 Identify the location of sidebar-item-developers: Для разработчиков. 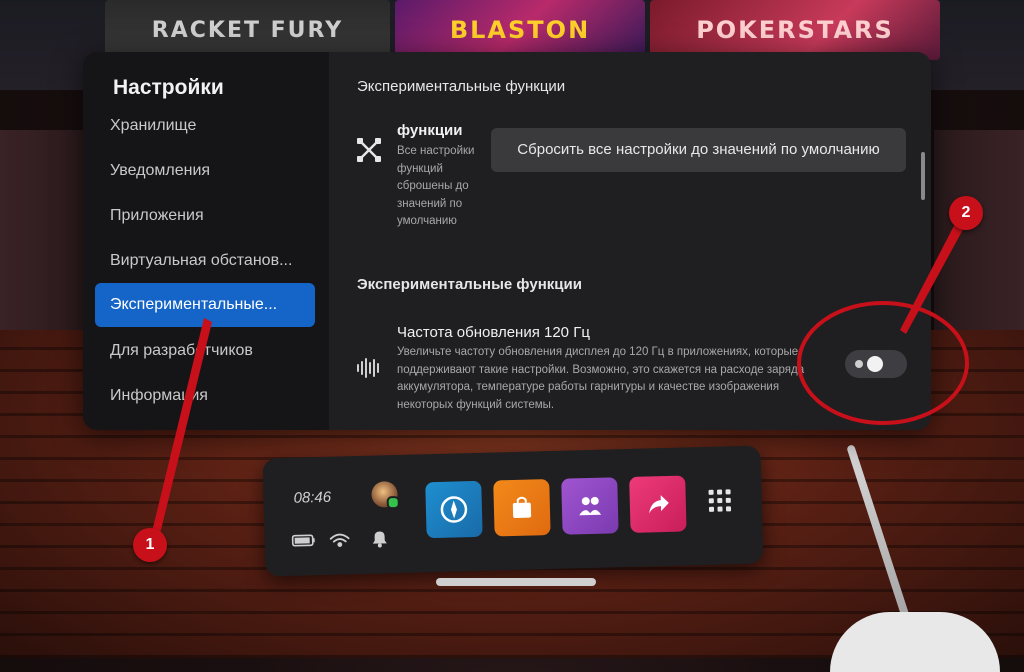
(205, 351).